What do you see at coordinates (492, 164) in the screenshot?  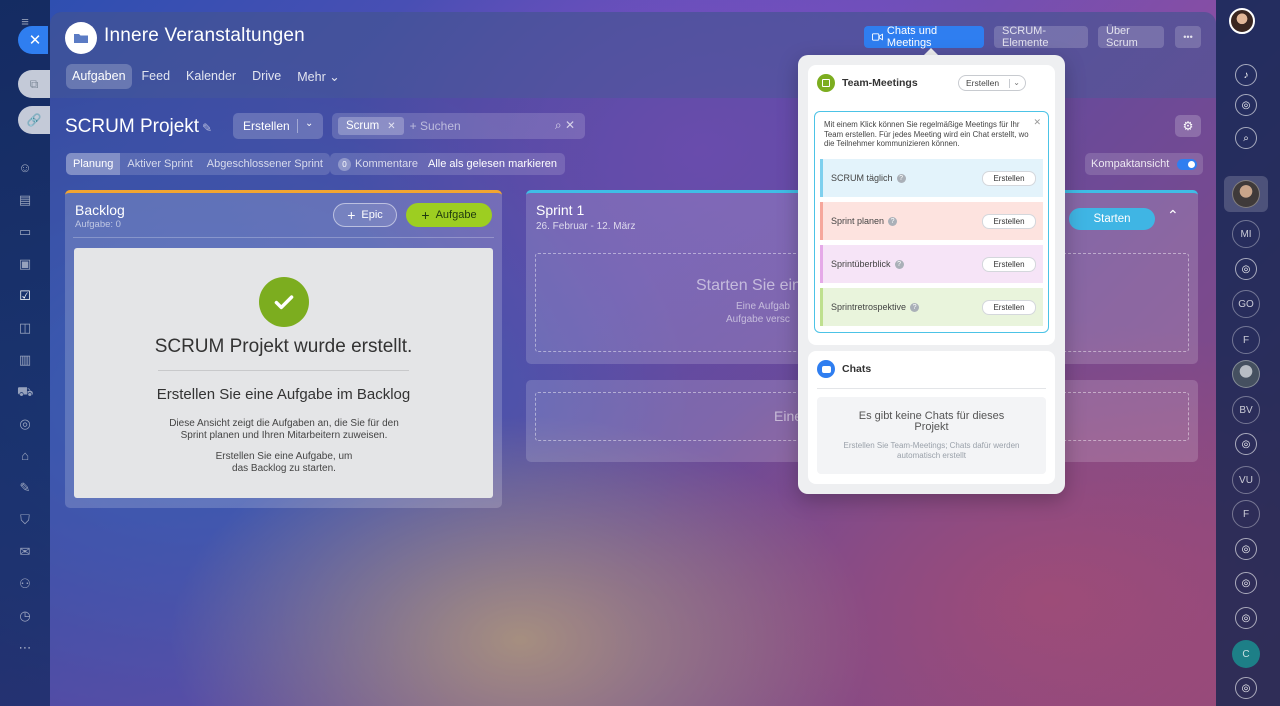 I see `mark-all-read-button: Alle als gelesen markieren` at bounding box center [492, 164].